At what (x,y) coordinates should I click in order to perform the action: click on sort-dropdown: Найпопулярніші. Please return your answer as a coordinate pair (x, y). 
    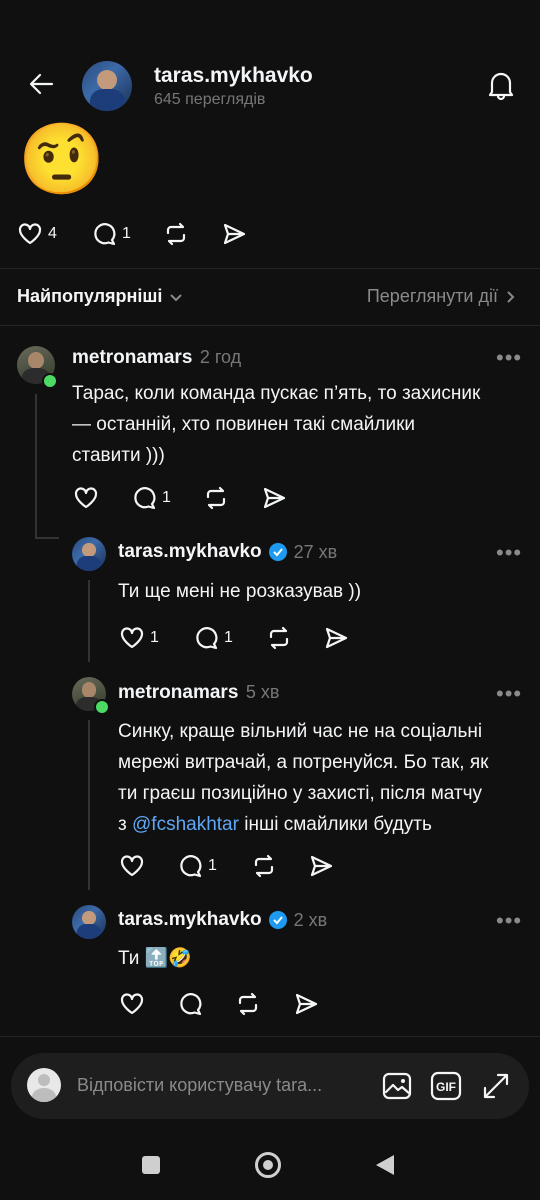
    Looking at the image, I should click on (100, 296).